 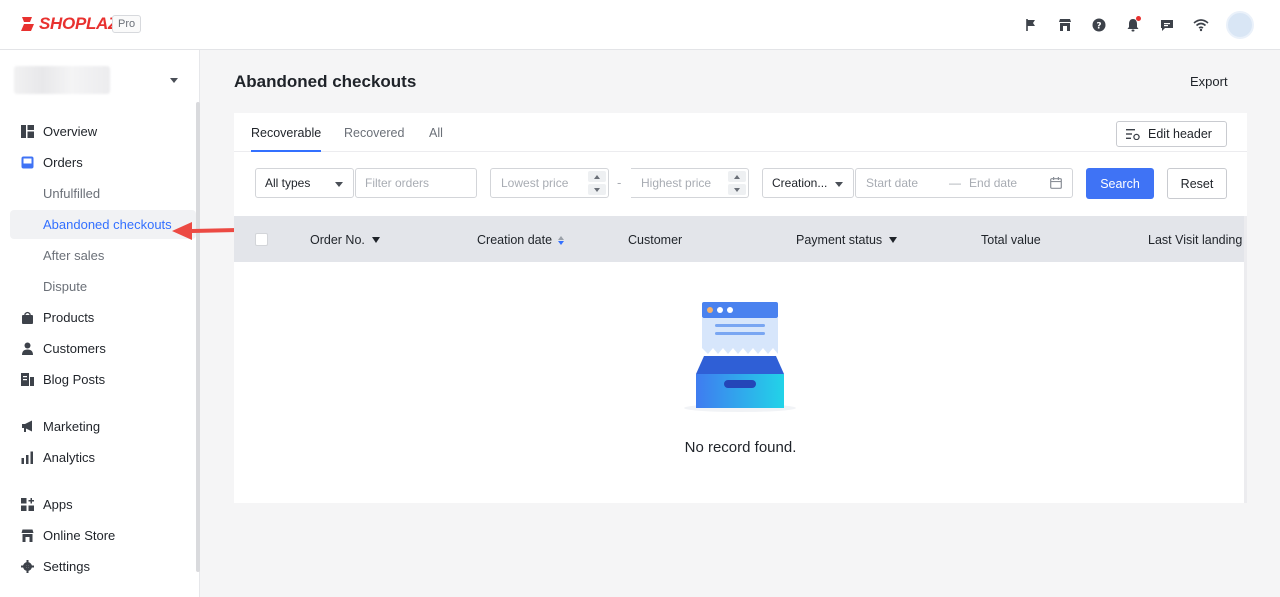 What do you see at coordinates (74, 255) in the screenshot?
I see `sidebar-item-label: After sales` at bounding box center [74, 255].